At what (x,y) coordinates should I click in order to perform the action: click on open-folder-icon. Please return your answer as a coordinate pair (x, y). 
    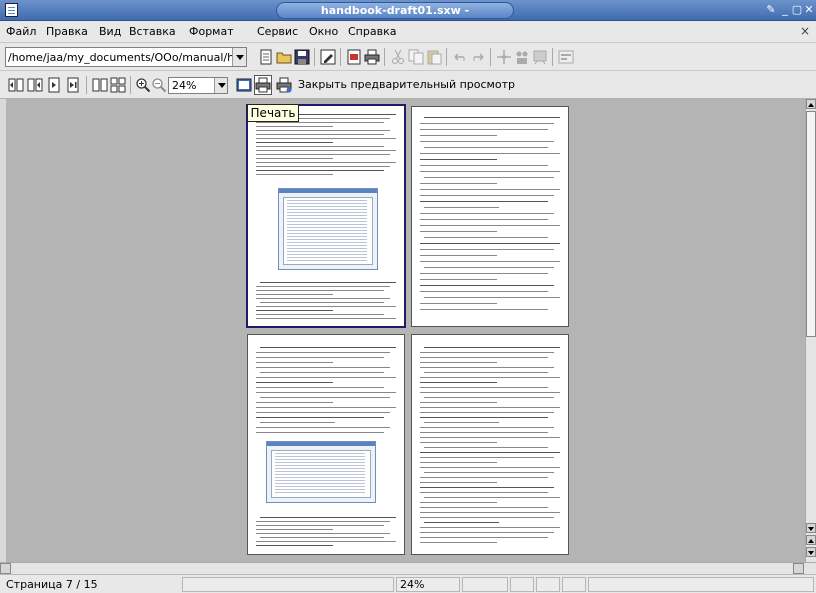
    Looking at the image, I should click on (284, 57).